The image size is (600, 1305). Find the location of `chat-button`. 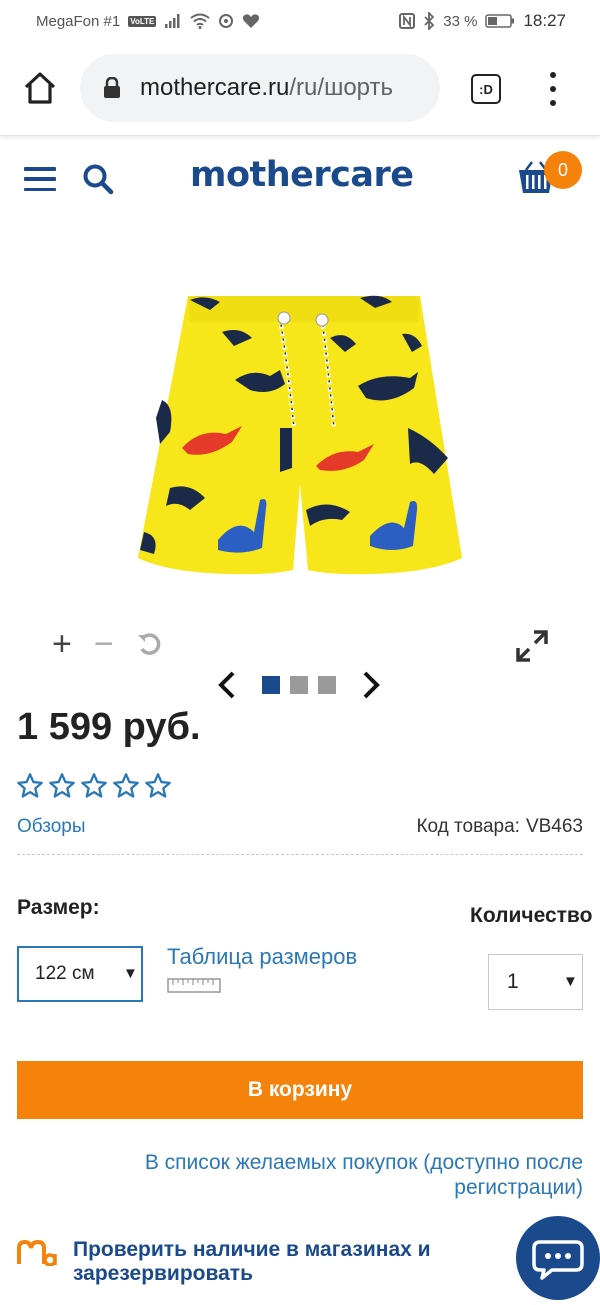

chat-button is located at coordinates (558, 1258).